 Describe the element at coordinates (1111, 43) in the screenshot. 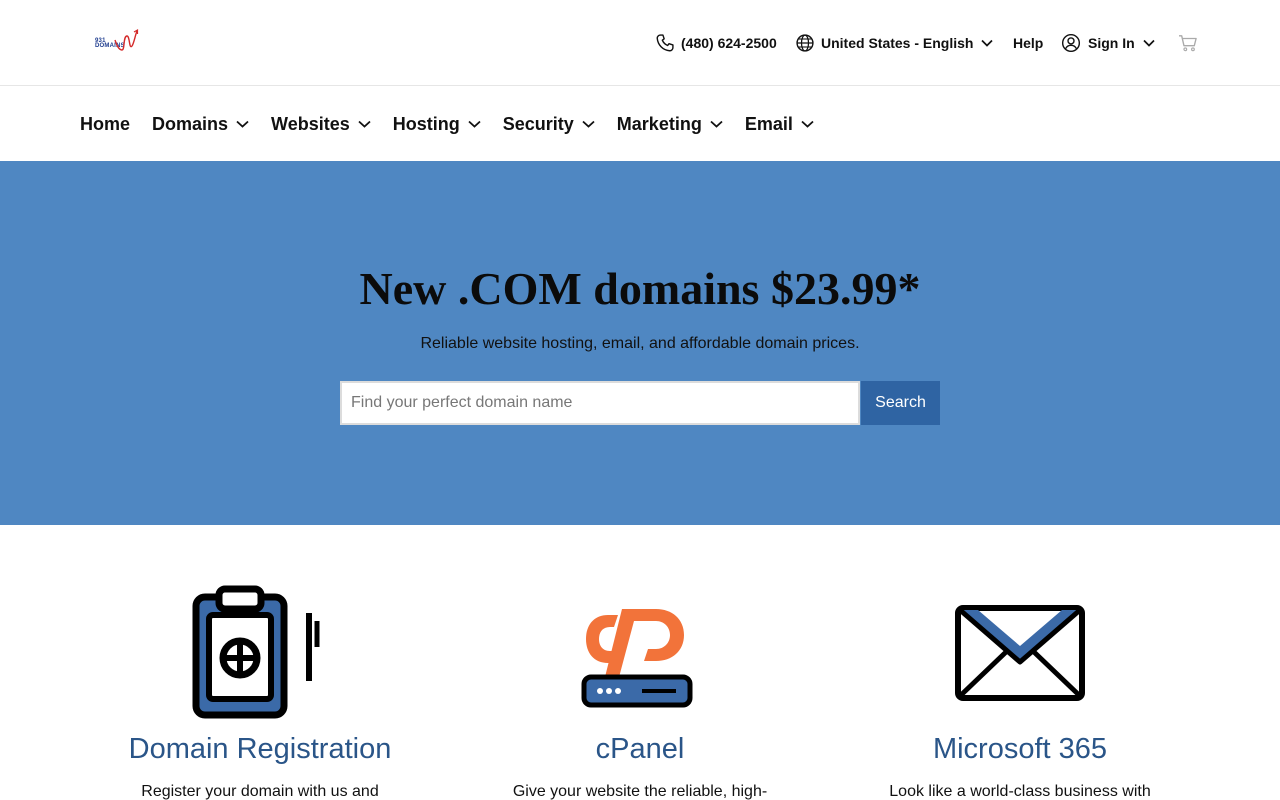

I see `sign-in-label: Sign In` at that location.